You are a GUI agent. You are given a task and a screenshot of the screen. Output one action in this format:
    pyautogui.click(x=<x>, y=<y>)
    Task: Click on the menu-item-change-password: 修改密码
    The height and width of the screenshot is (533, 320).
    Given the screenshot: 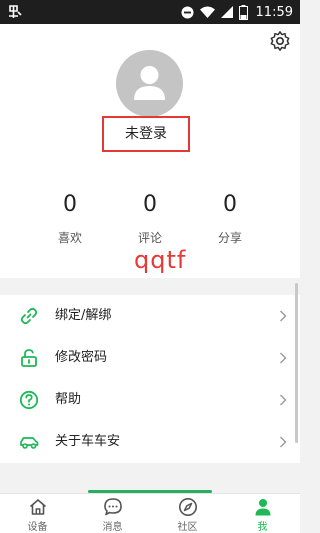 What is the action you would take?
    pyautogui.click(x=150, y=358)
    